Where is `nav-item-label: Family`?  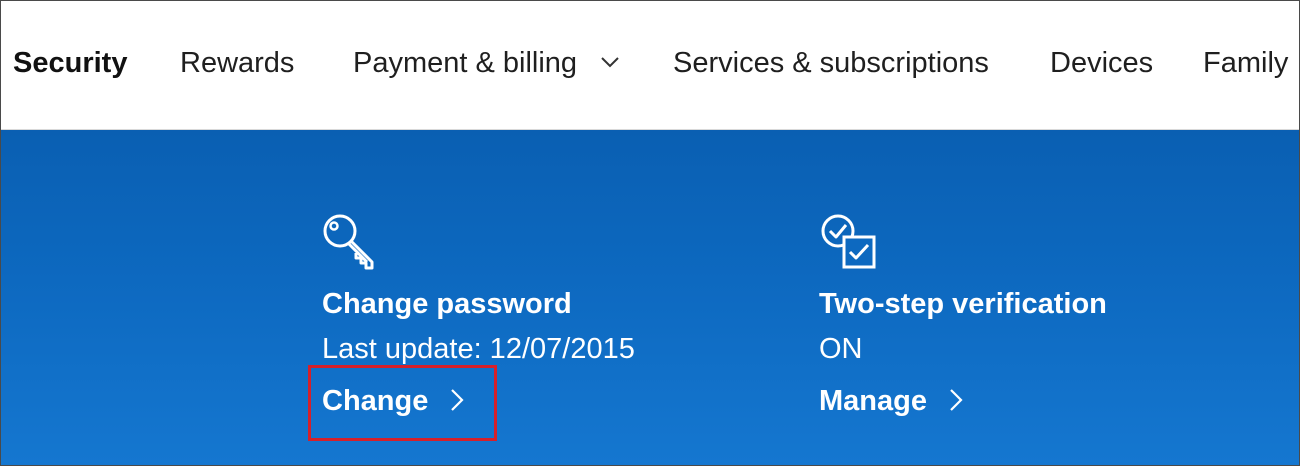
nav-item-label: Family is located at coordinates (1246, 63).